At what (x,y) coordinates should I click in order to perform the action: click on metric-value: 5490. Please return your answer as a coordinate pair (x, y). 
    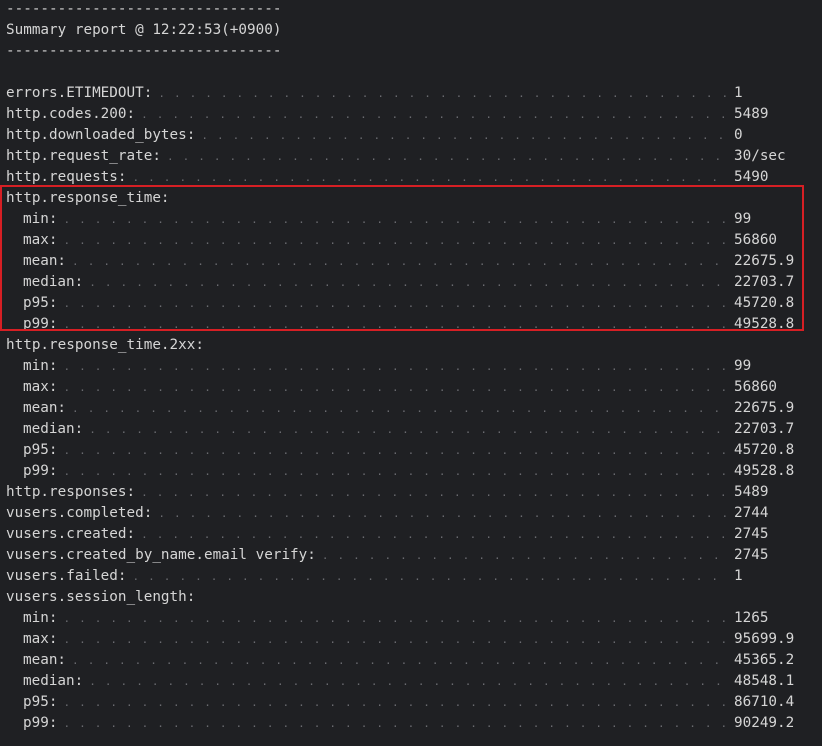
    Looking at the image, I should click on (751, 177).